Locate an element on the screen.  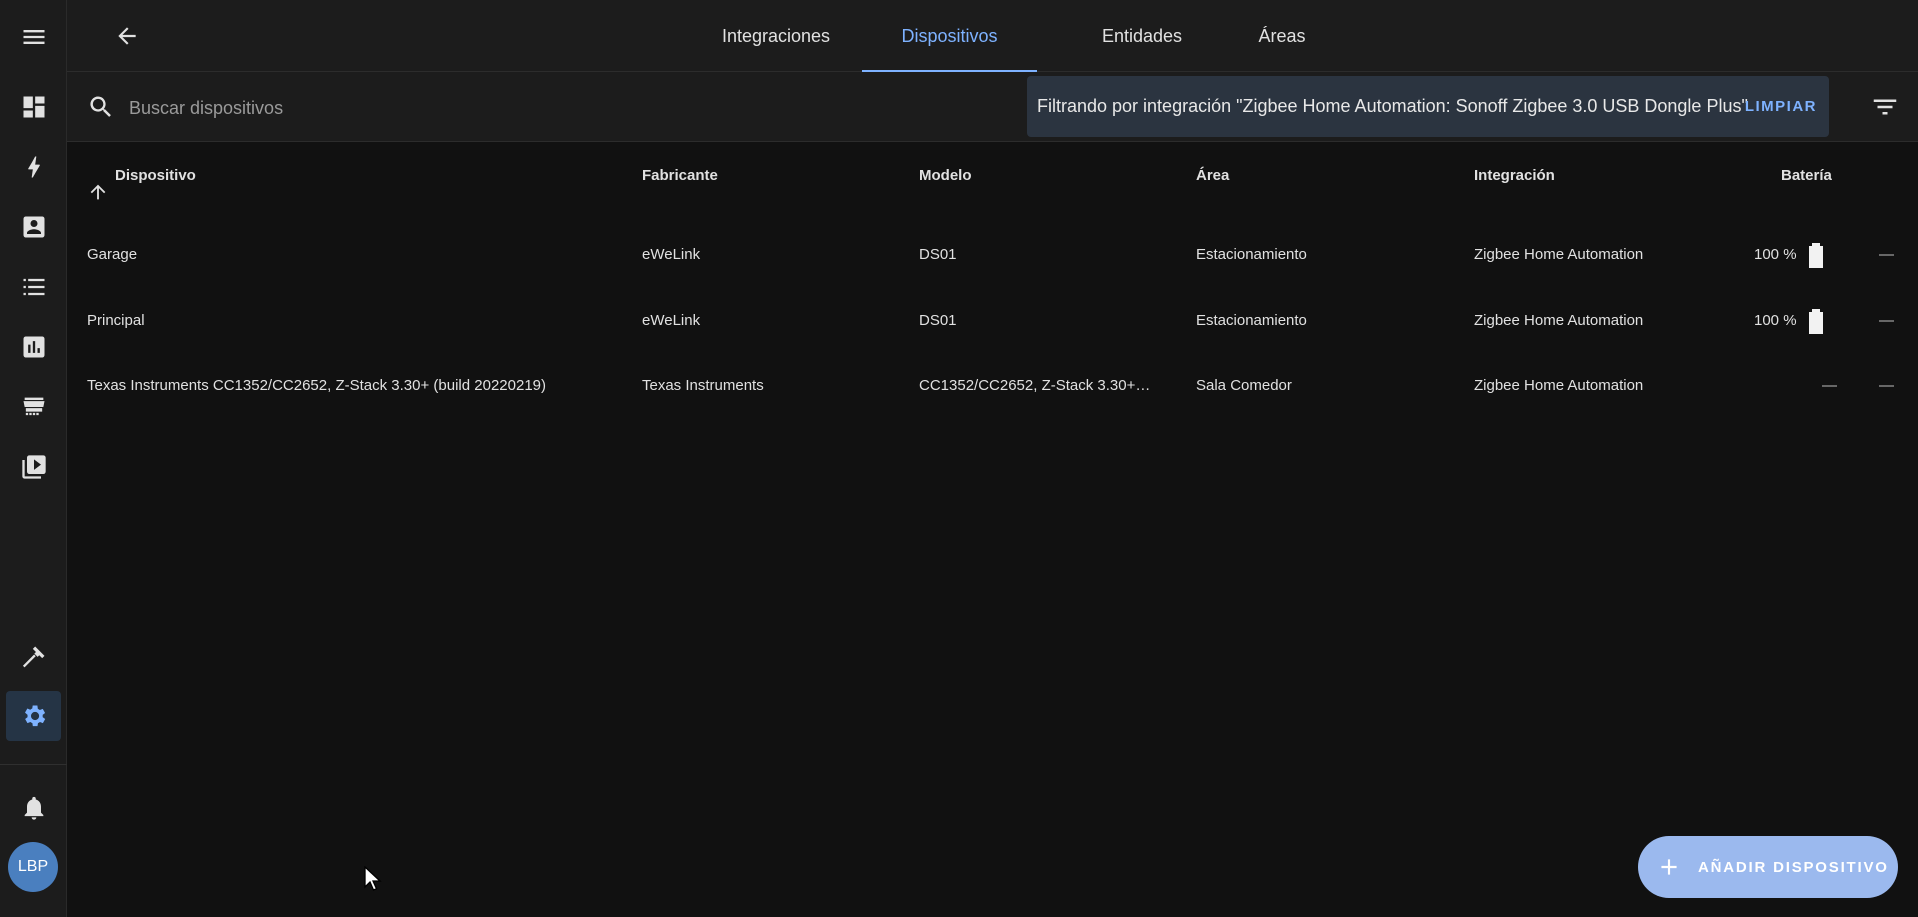
column-header-integration: Integración is located at coordinates (1514, 176).